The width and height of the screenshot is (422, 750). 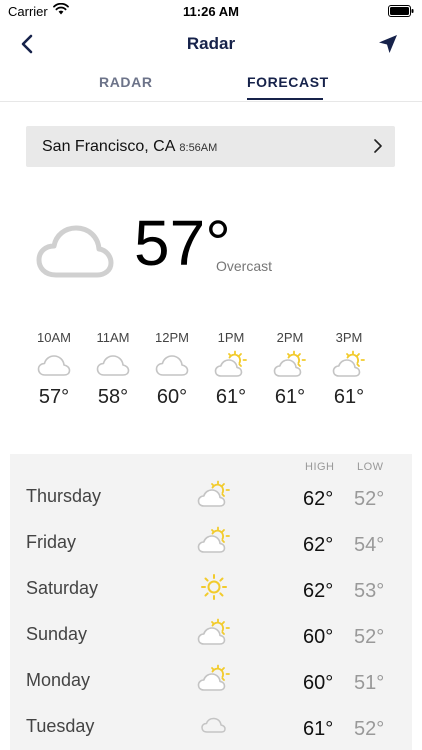 What do you see at coordinates (388, 44) in the screenshot?
I see `navigation-arrow-icon` at bounding box center [388, 44].